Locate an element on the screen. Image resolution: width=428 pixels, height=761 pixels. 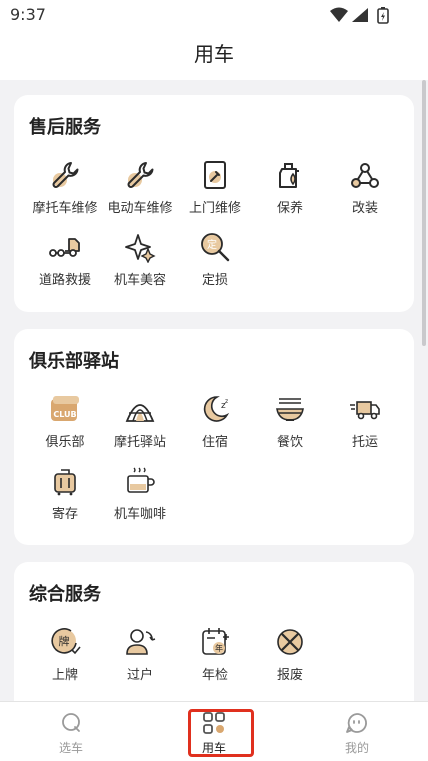
calendar-inspection-icon: 年 is located at coordinates (215, 641).